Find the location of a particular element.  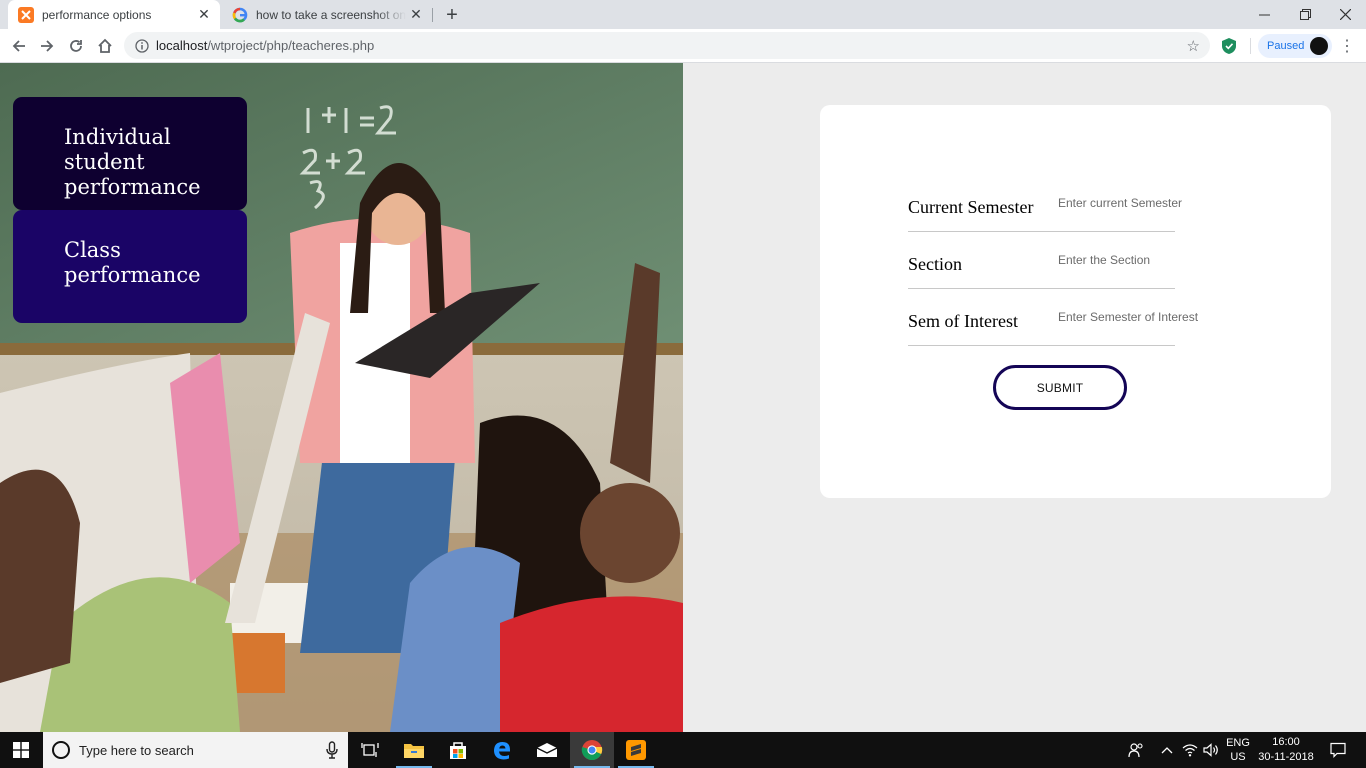

forward-button is located at coordinates (47, 46).